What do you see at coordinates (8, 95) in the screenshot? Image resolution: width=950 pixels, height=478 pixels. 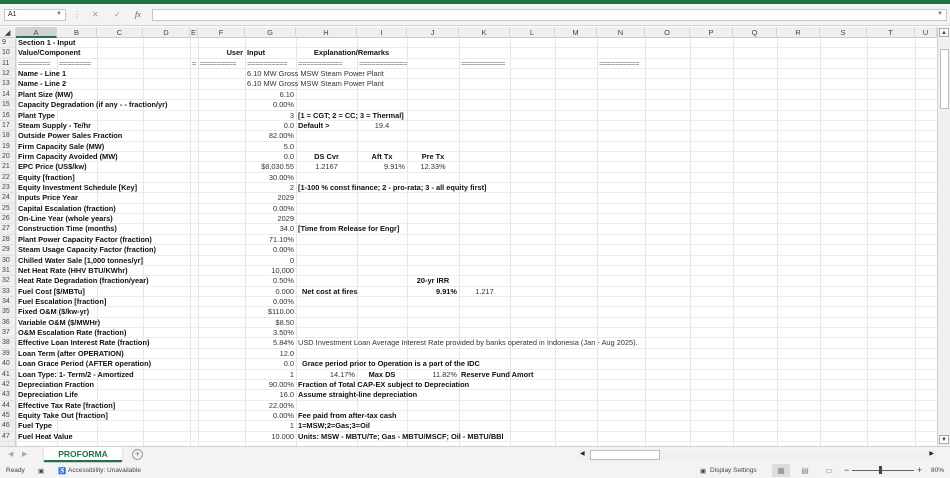 I see `row-header-14: 14` at bounding box center [8, 95].